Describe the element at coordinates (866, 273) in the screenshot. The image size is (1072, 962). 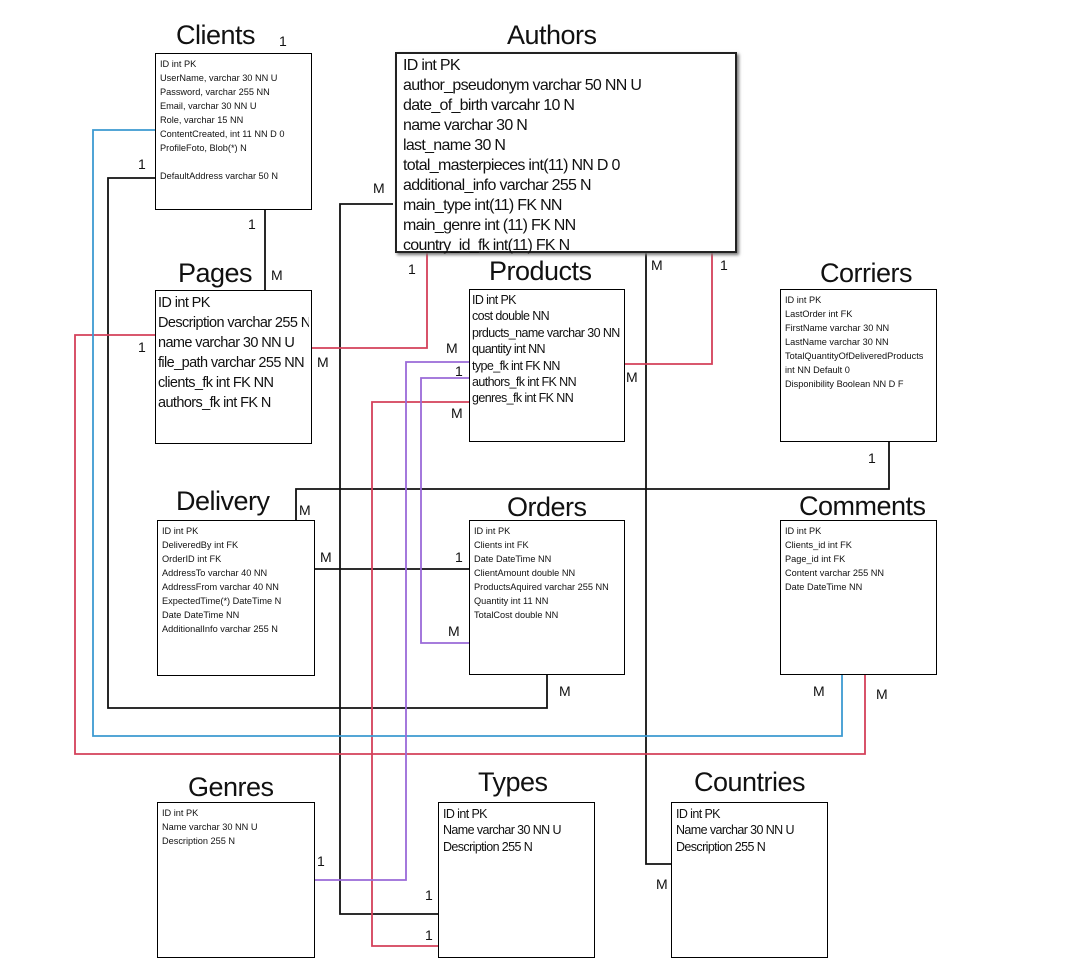
I see `corriers-title: Corriers` at that location.